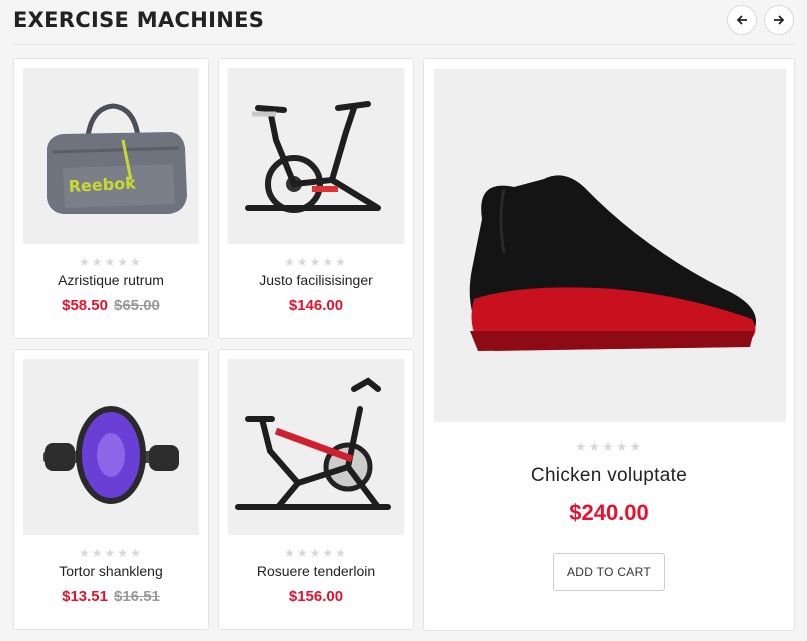  I want to click on prev-button, so click(742, 20).